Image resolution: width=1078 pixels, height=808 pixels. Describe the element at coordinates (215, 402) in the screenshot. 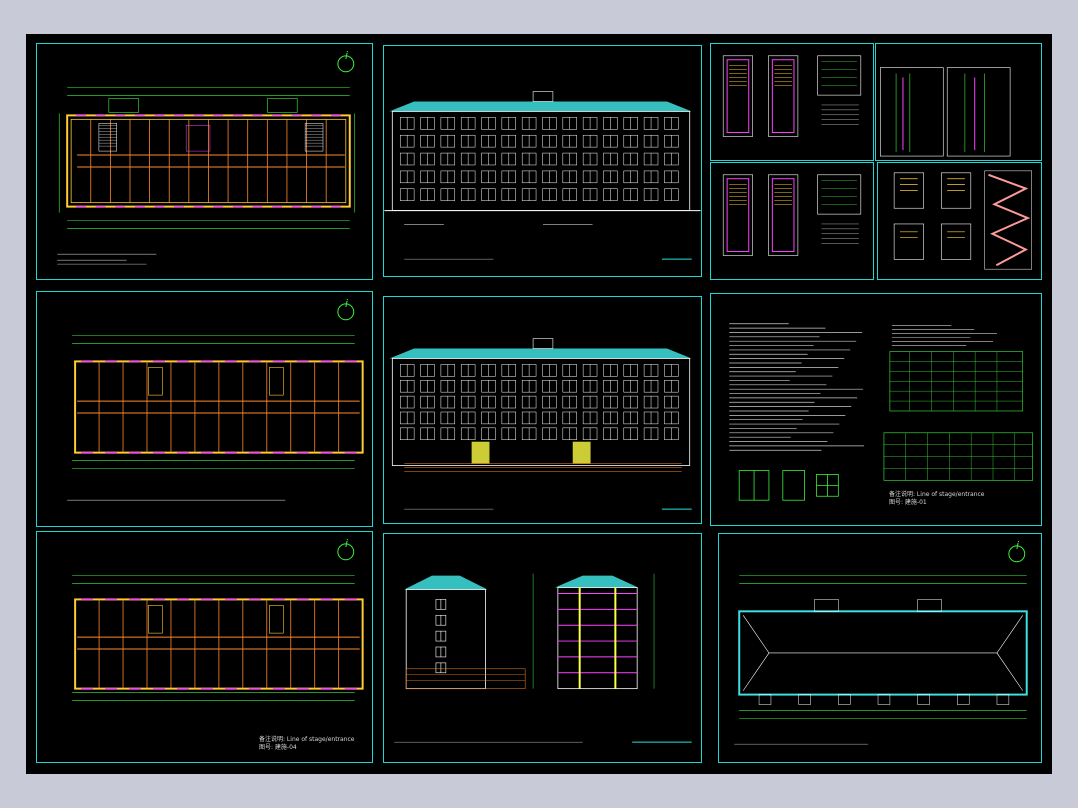

I see `standard-floor-plan-drawing` at that location.